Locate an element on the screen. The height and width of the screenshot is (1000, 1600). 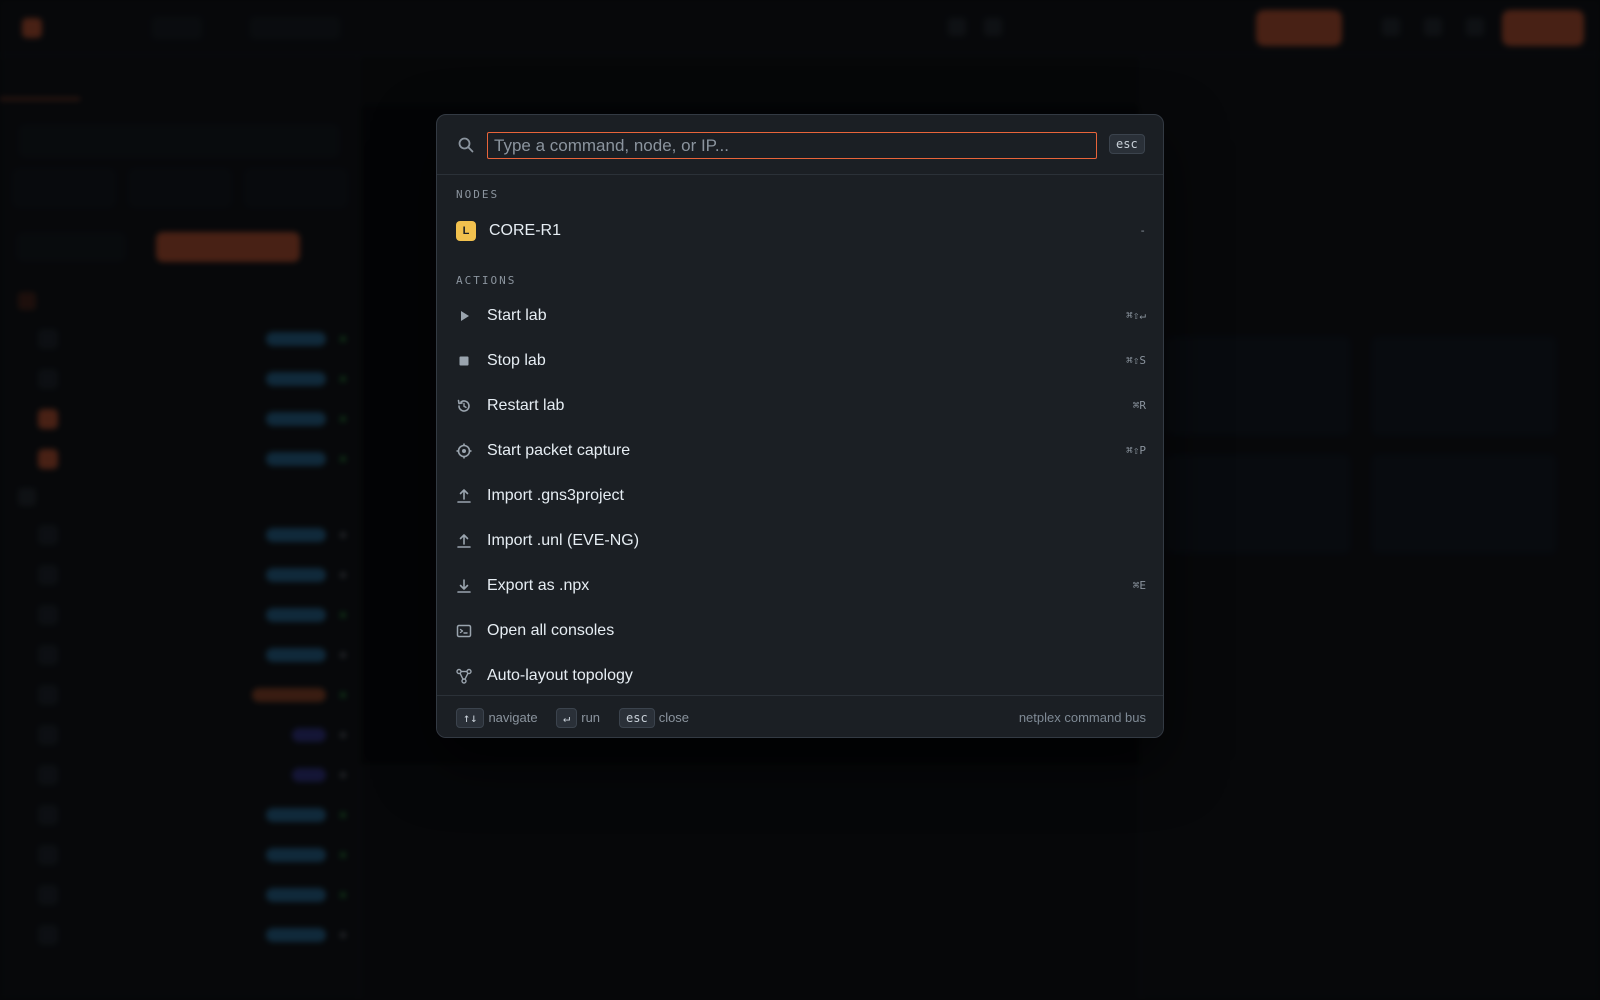
command-search-input is located at coordinates (792, 145).